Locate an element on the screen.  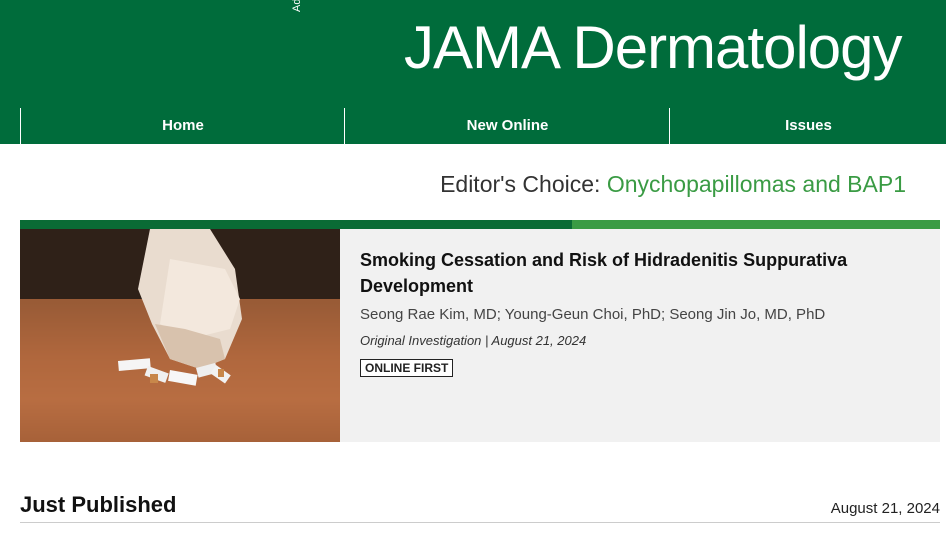
editors-choice-label: Editor's Choice: is located at coordinates (523, 184).